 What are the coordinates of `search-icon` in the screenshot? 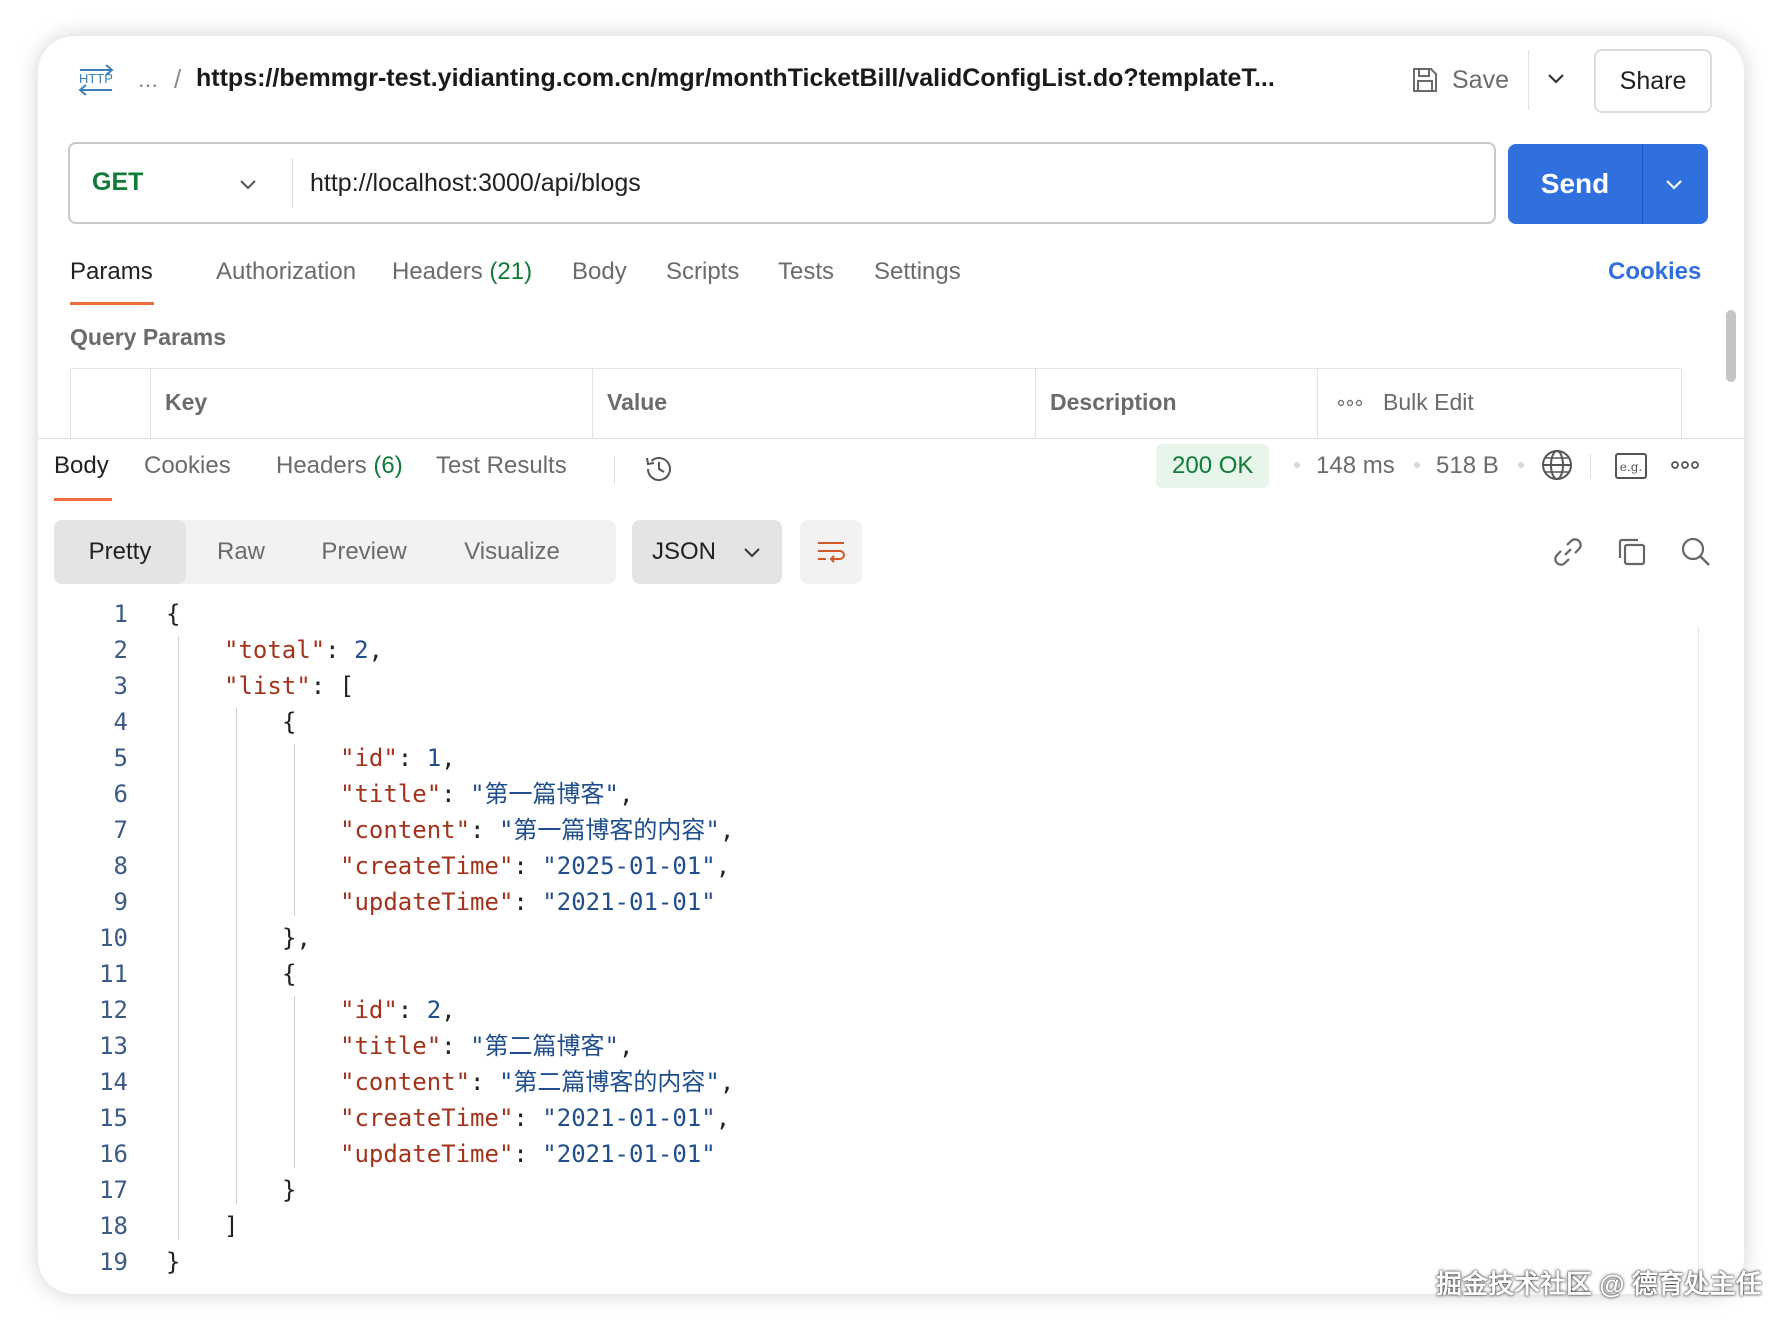 It's located at (1696, 552).